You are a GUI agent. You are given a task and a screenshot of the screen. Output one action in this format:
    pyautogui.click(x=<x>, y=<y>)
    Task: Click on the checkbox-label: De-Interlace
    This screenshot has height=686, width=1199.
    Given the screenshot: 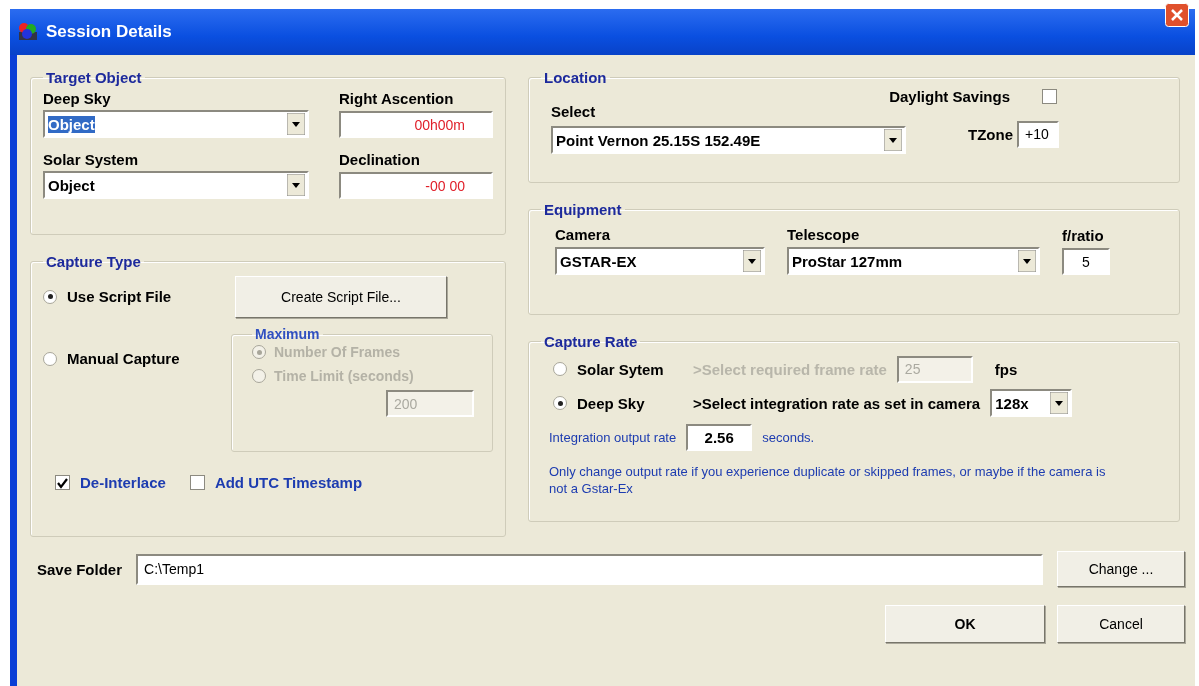 What is the action you would take?
    pyautogui.click(x=123, y=482)
    